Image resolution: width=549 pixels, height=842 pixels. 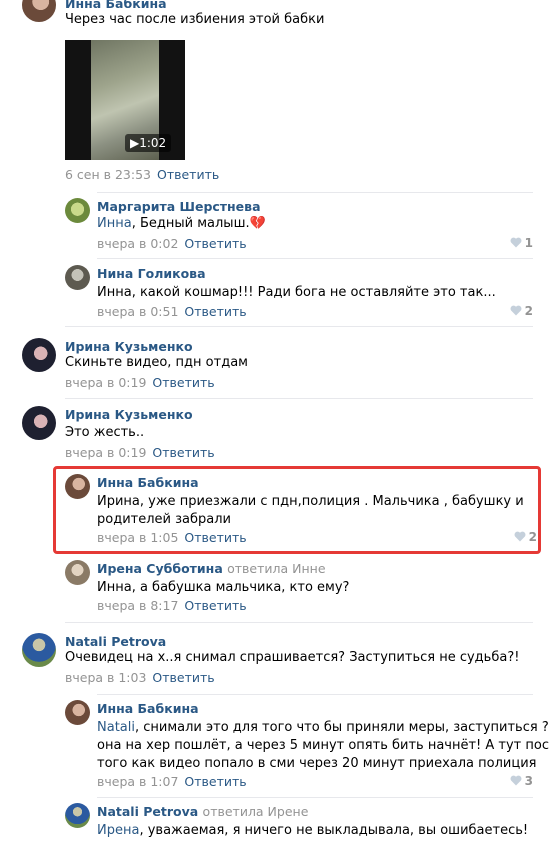 What do you see at coordinates (223, 587) in the screenshot?
I see `comment-text: Инна, а бабушка мальчика, кто ему?` at bounding box center [223, 587].